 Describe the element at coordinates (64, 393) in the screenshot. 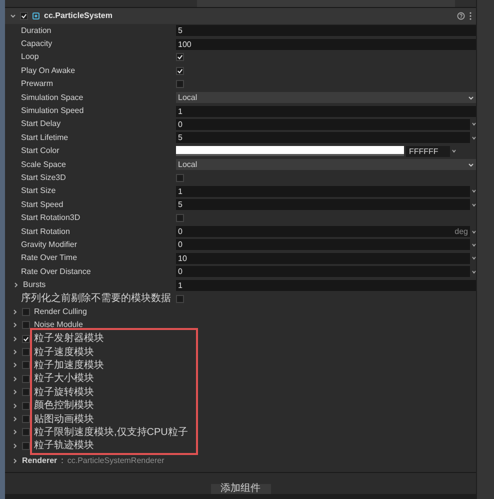

I see `module-label: 粒子旋转模块` at that location.